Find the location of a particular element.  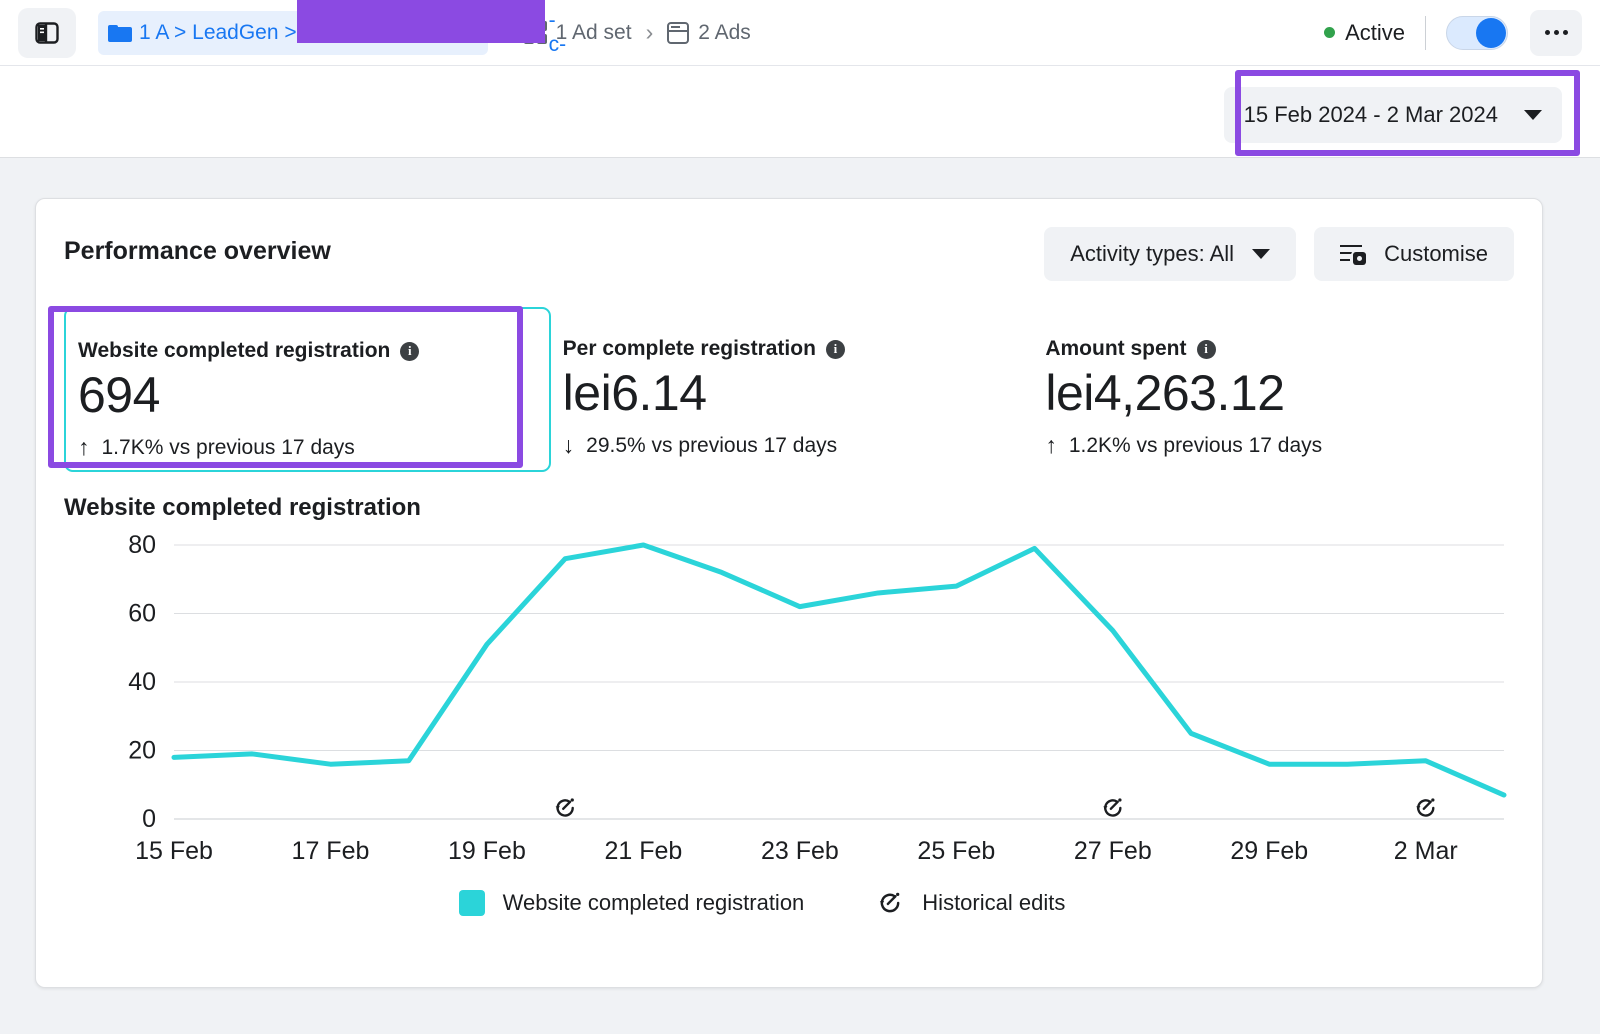

legend-item-historical-edits: Historical edits is located at coordinates (970, 903).